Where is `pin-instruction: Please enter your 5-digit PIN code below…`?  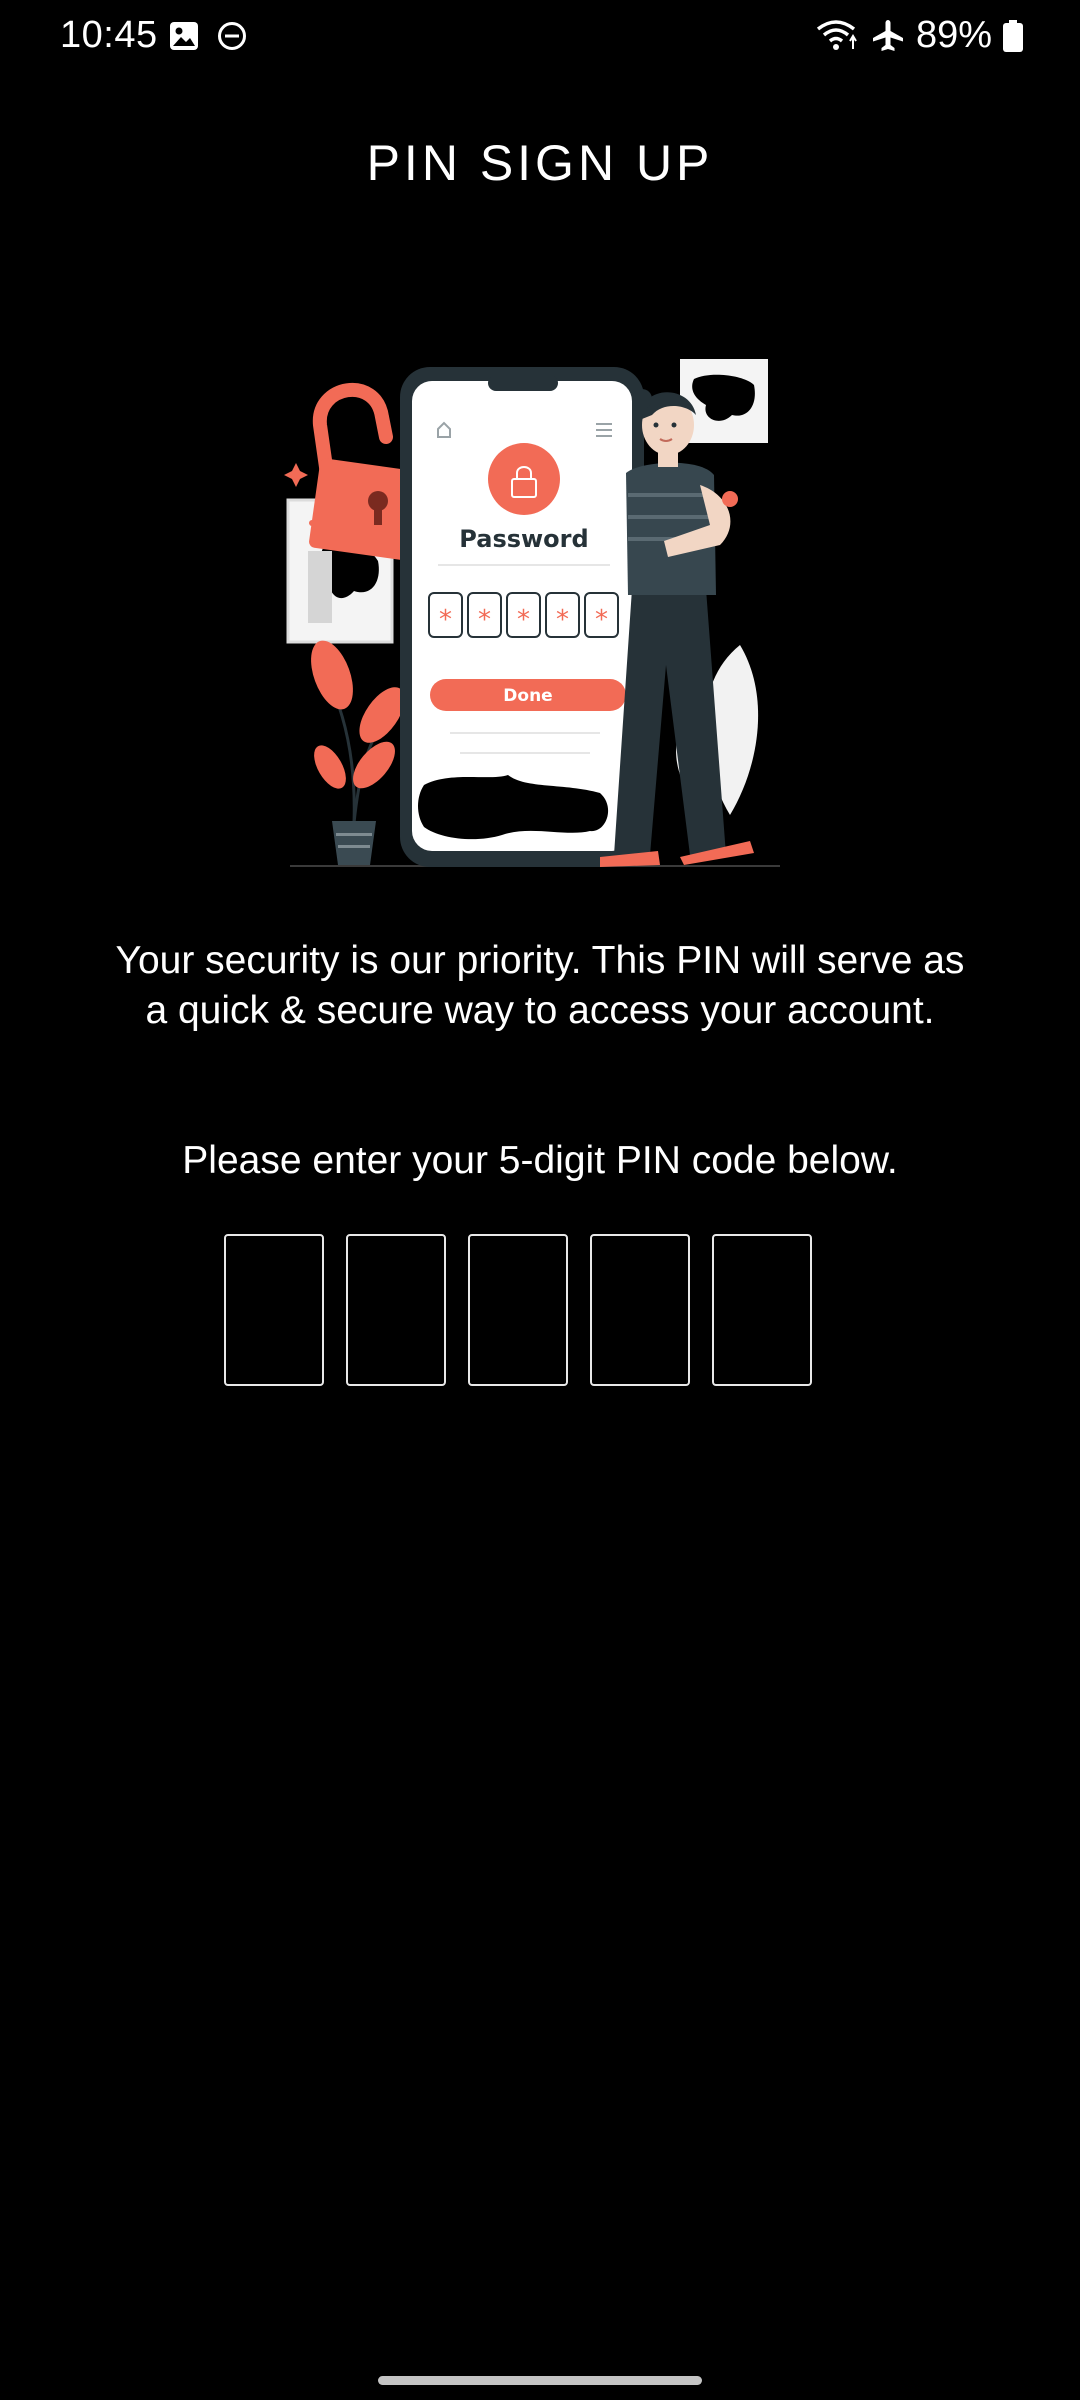 pin-instruction: Please enter your 5-digit PIN code below… is located at coordinates (540, 1160).